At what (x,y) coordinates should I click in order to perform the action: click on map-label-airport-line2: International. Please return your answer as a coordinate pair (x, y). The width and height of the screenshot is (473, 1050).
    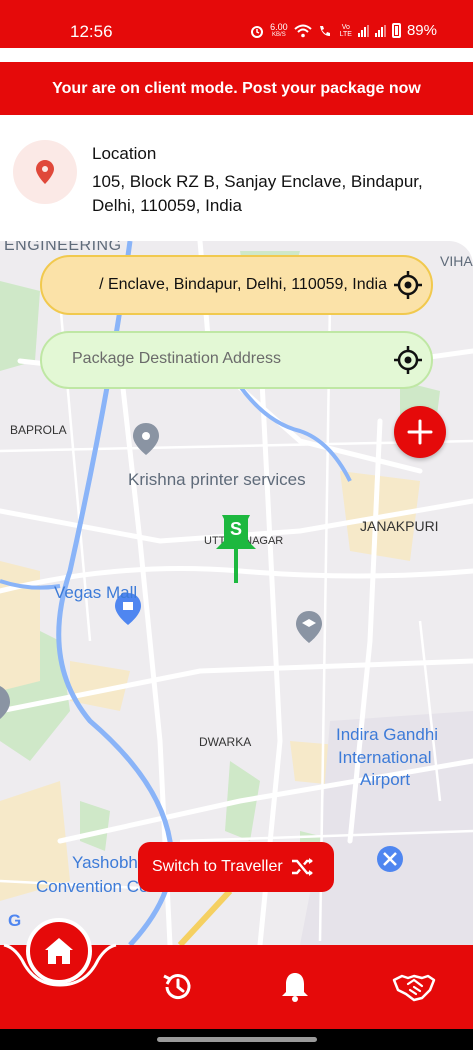
    Looking at the image, I should click on (385, 757).